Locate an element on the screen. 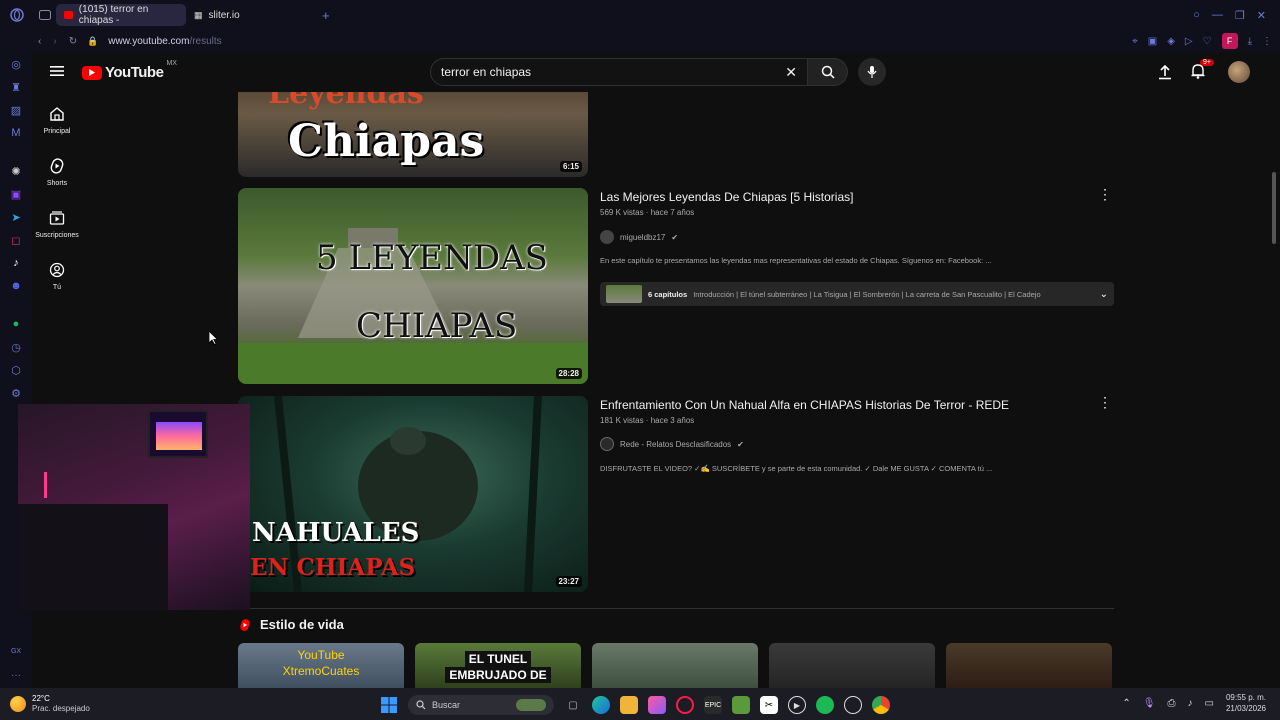 This screenshot has height=720, width=1280. video-thumbnail: Leyendas Chiapas 6:15 is located at coordinates (413, 134).